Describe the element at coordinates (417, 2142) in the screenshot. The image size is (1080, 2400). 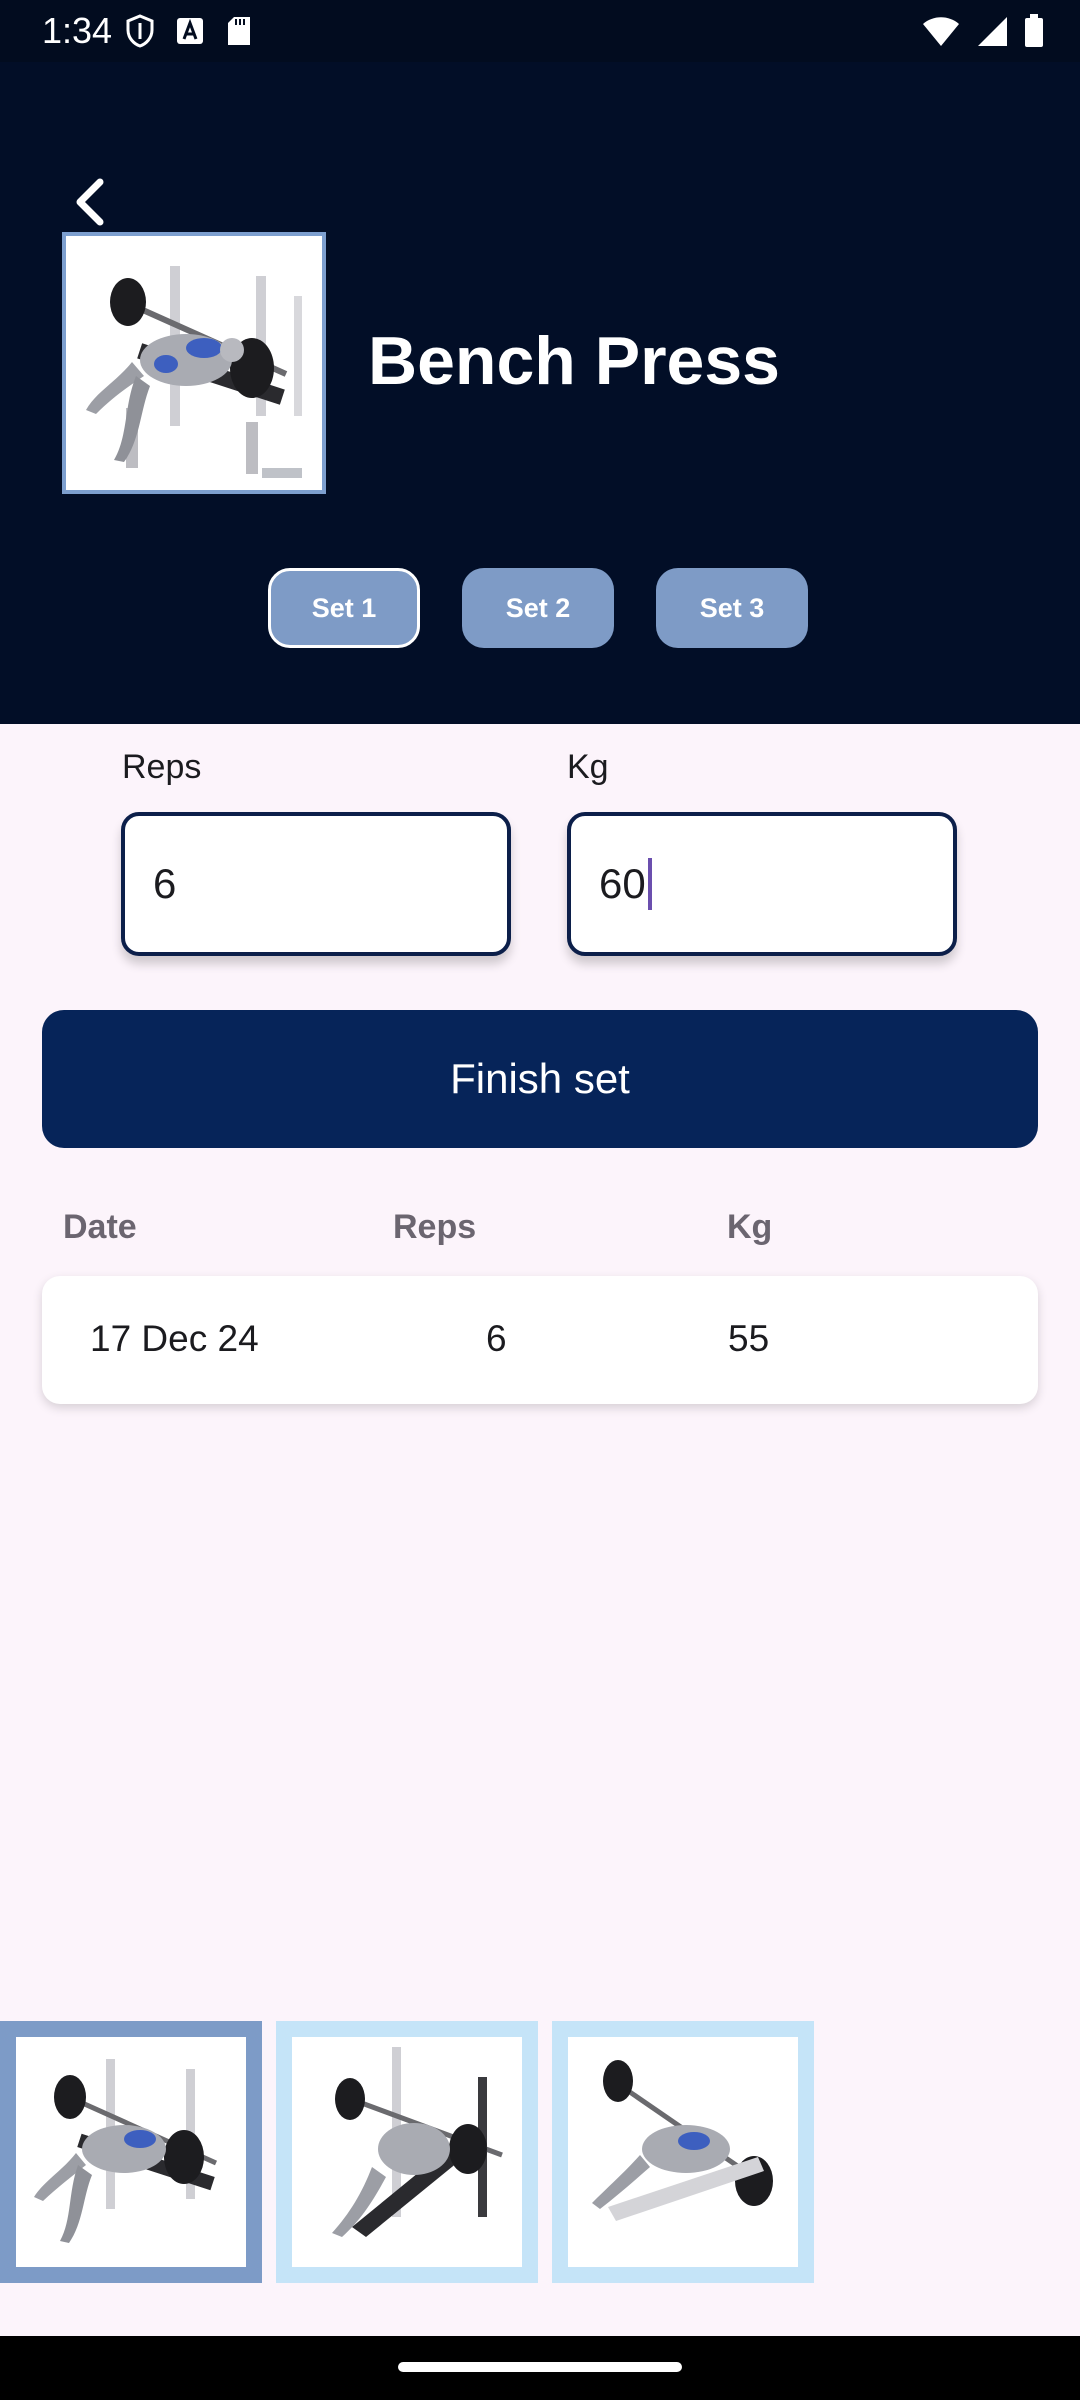
I see `incline-bench-press-illustration` at that location.